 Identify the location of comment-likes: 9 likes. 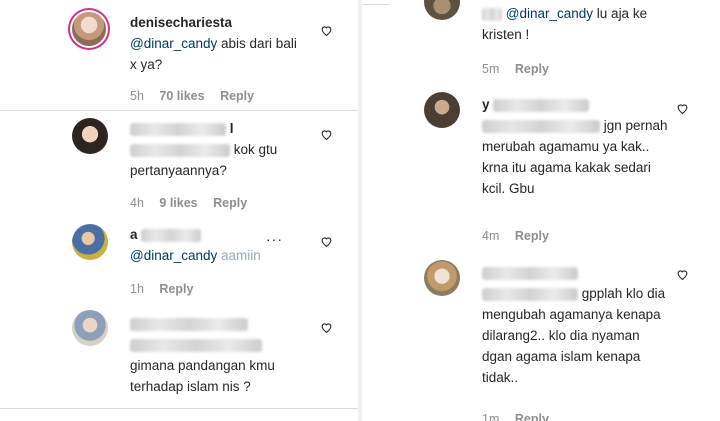
(178, 203).